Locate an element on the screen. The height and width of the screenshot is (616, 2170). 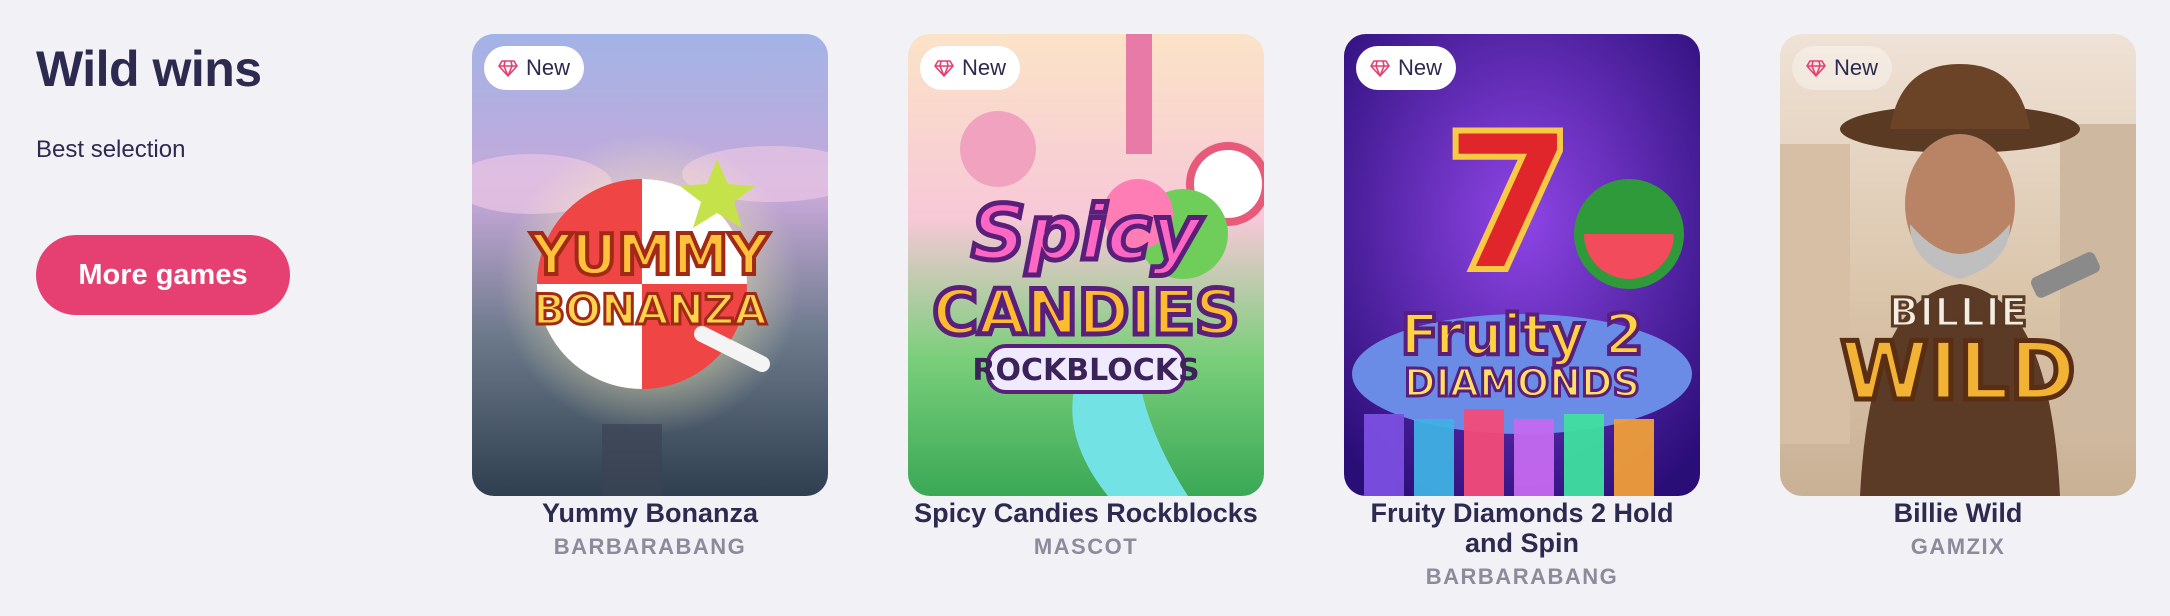
fruity-diamonds-artwork: 7 Fruity 2 DIAMONDS is located at coordinates (1522, 265).